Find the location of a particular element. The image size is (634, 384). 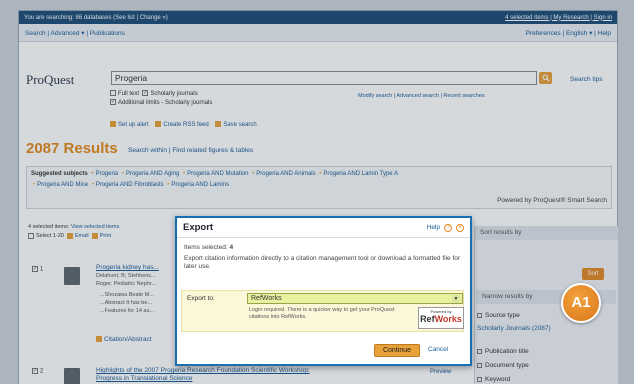

continue-button: Continue is located at coordinates (397, 350).